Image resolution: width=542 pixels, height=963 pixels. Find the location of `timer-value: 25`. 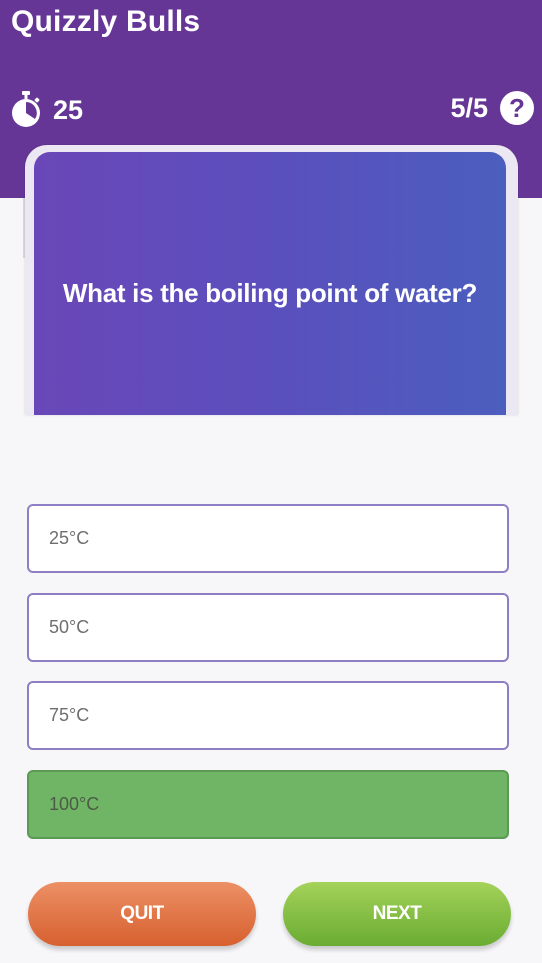

timer-value: 25 is located at coordinates (68, 109).